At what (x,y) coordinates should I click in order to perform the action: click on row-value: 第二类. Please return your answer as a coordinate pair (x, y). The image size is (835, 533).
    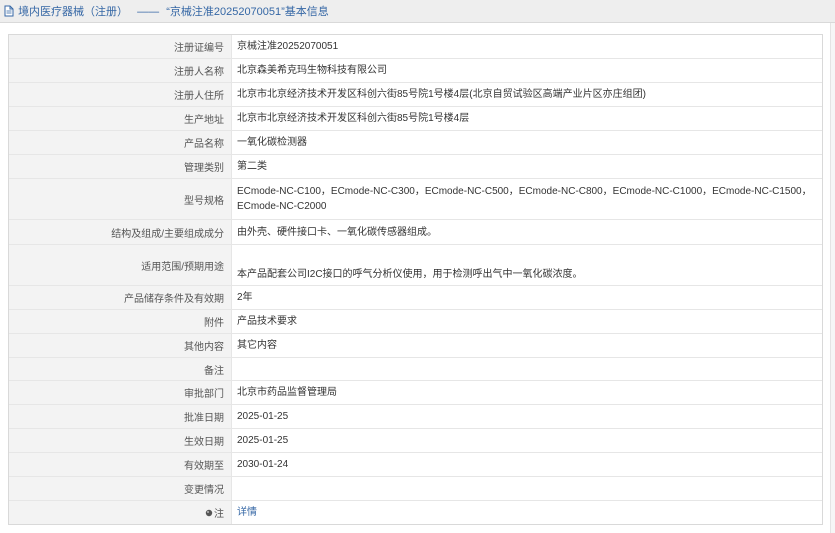
    Looking at the image, I should click on (252, 166).